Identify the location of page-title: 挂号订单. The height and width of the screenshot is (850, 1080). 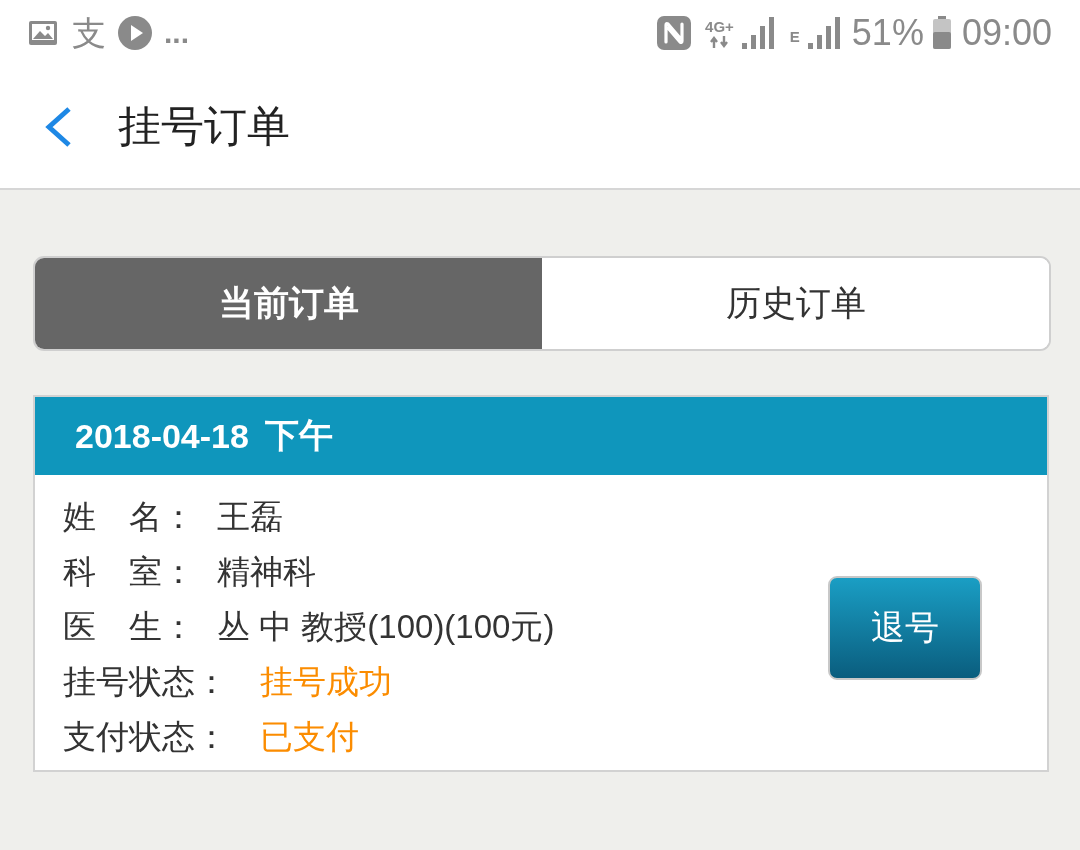
(204, 126).